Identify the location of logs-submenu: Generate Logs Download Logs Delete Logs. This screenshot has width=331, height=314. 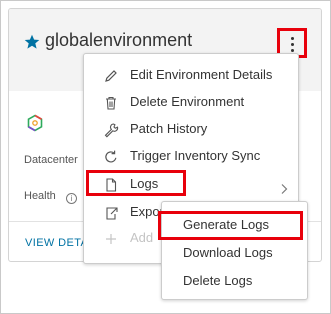
(233, 250).